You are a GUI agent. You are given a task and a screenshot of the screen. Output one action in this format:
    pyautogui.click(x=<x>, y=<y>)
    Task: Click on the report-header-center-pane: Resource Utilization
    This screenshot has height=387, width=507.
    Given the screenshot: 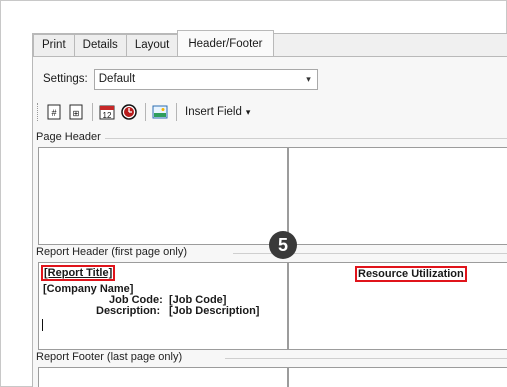 What is the action you would take?
    pyautogui.click(x=397, y=306)
    